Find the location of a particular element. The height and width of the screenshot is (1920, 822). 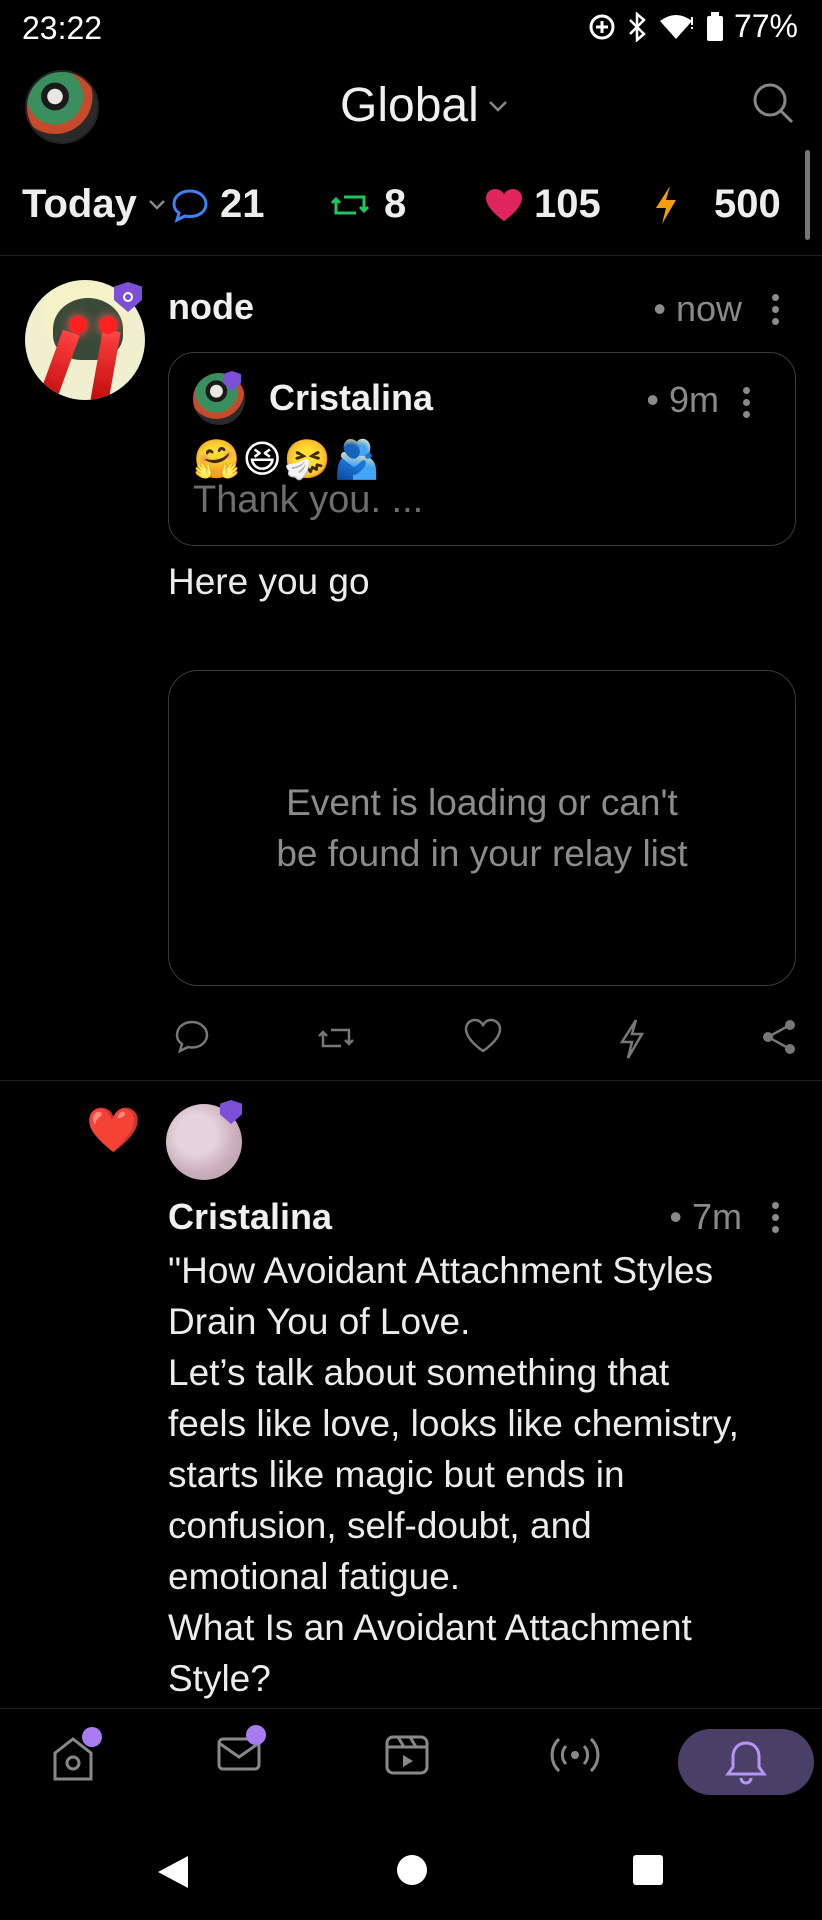

post-body-line: "How Avoidant Attachment Styles is located at coordinates (441, 1270).